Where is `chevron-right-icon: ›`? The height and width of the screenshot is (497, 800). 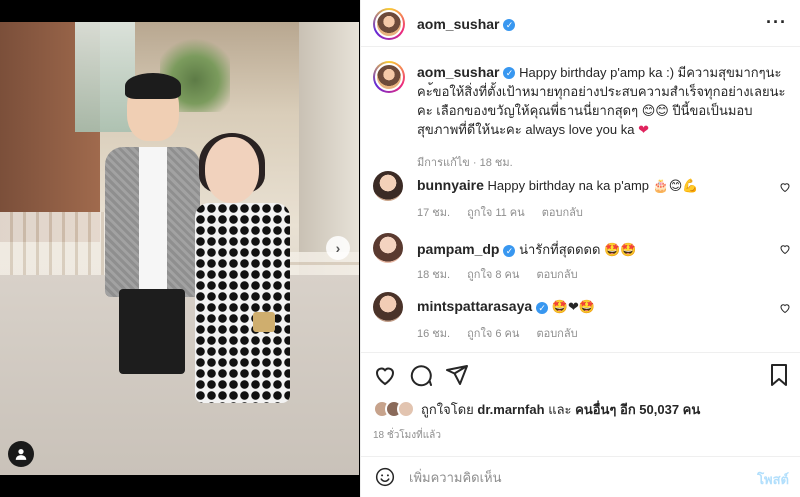 chevron-right-icon: › is located at coordinates (338, 248).